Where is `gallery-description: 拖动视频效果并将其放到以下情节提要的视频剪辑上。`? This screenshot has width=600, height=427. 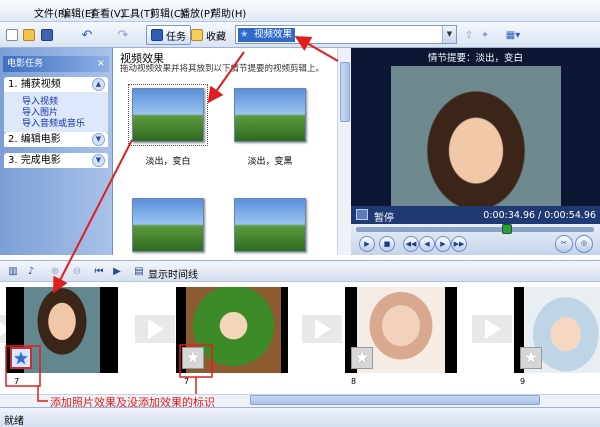
gallery-description: 拖动视频效果并将其放到以下情节提要的视频剪辑上。 is located at coordinates (222, 69).